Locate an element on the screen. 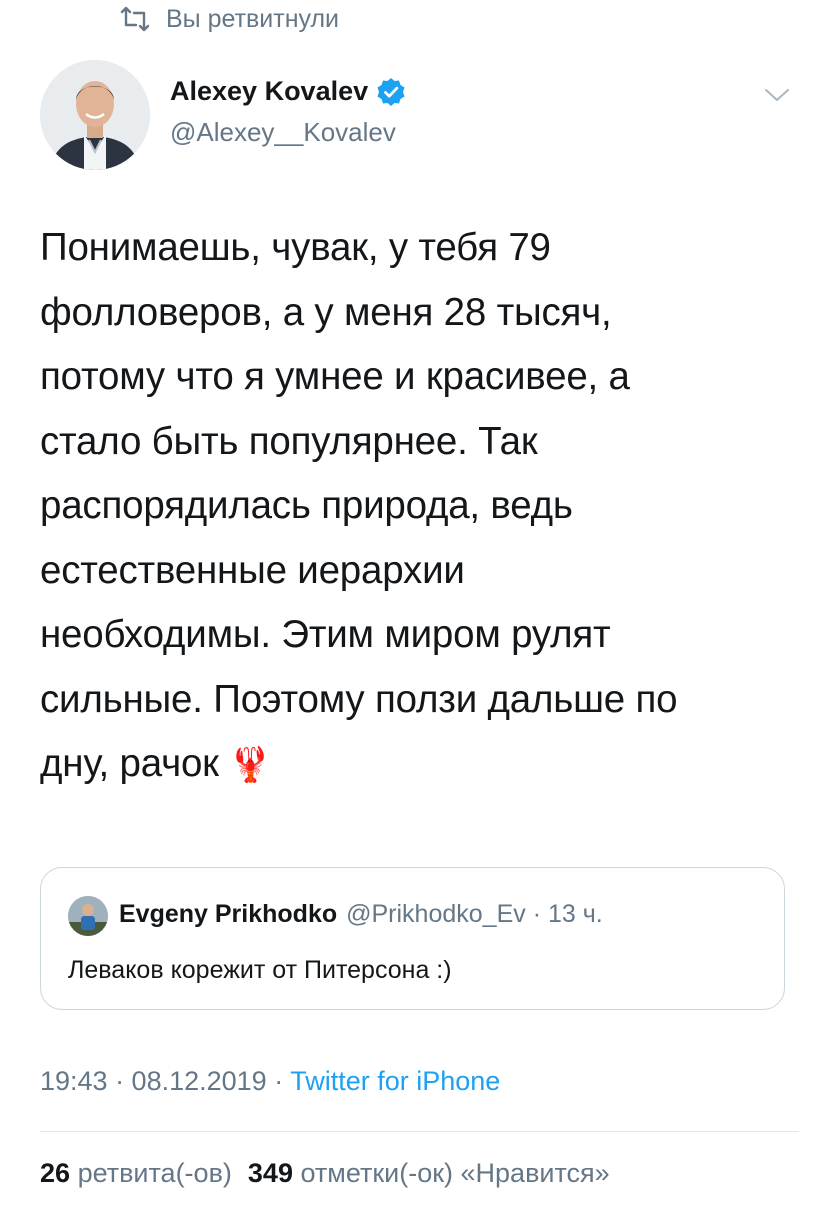  quote-author-handle-time: @Prikhodko_Ev · 13 ч. is located at coordinates (474, 914).